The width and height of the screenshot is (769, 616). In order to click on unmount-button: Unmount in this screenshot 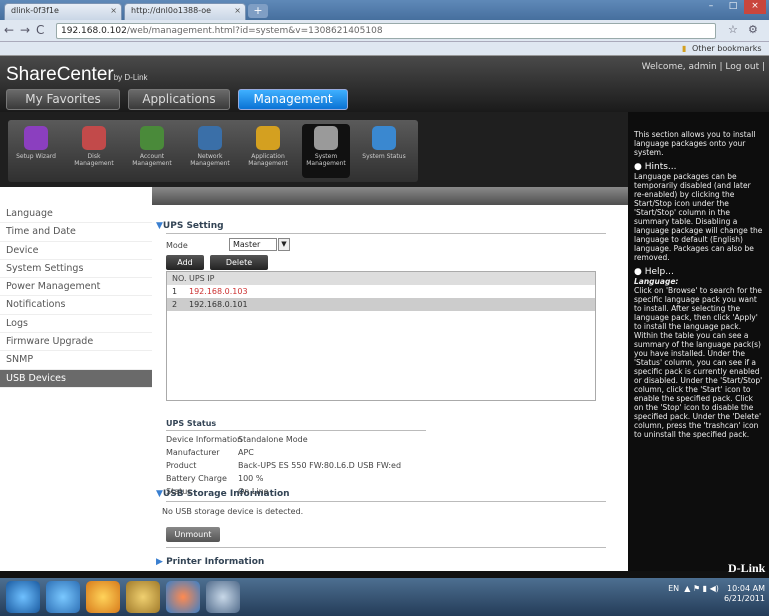, I will do `click(193, 534)`.